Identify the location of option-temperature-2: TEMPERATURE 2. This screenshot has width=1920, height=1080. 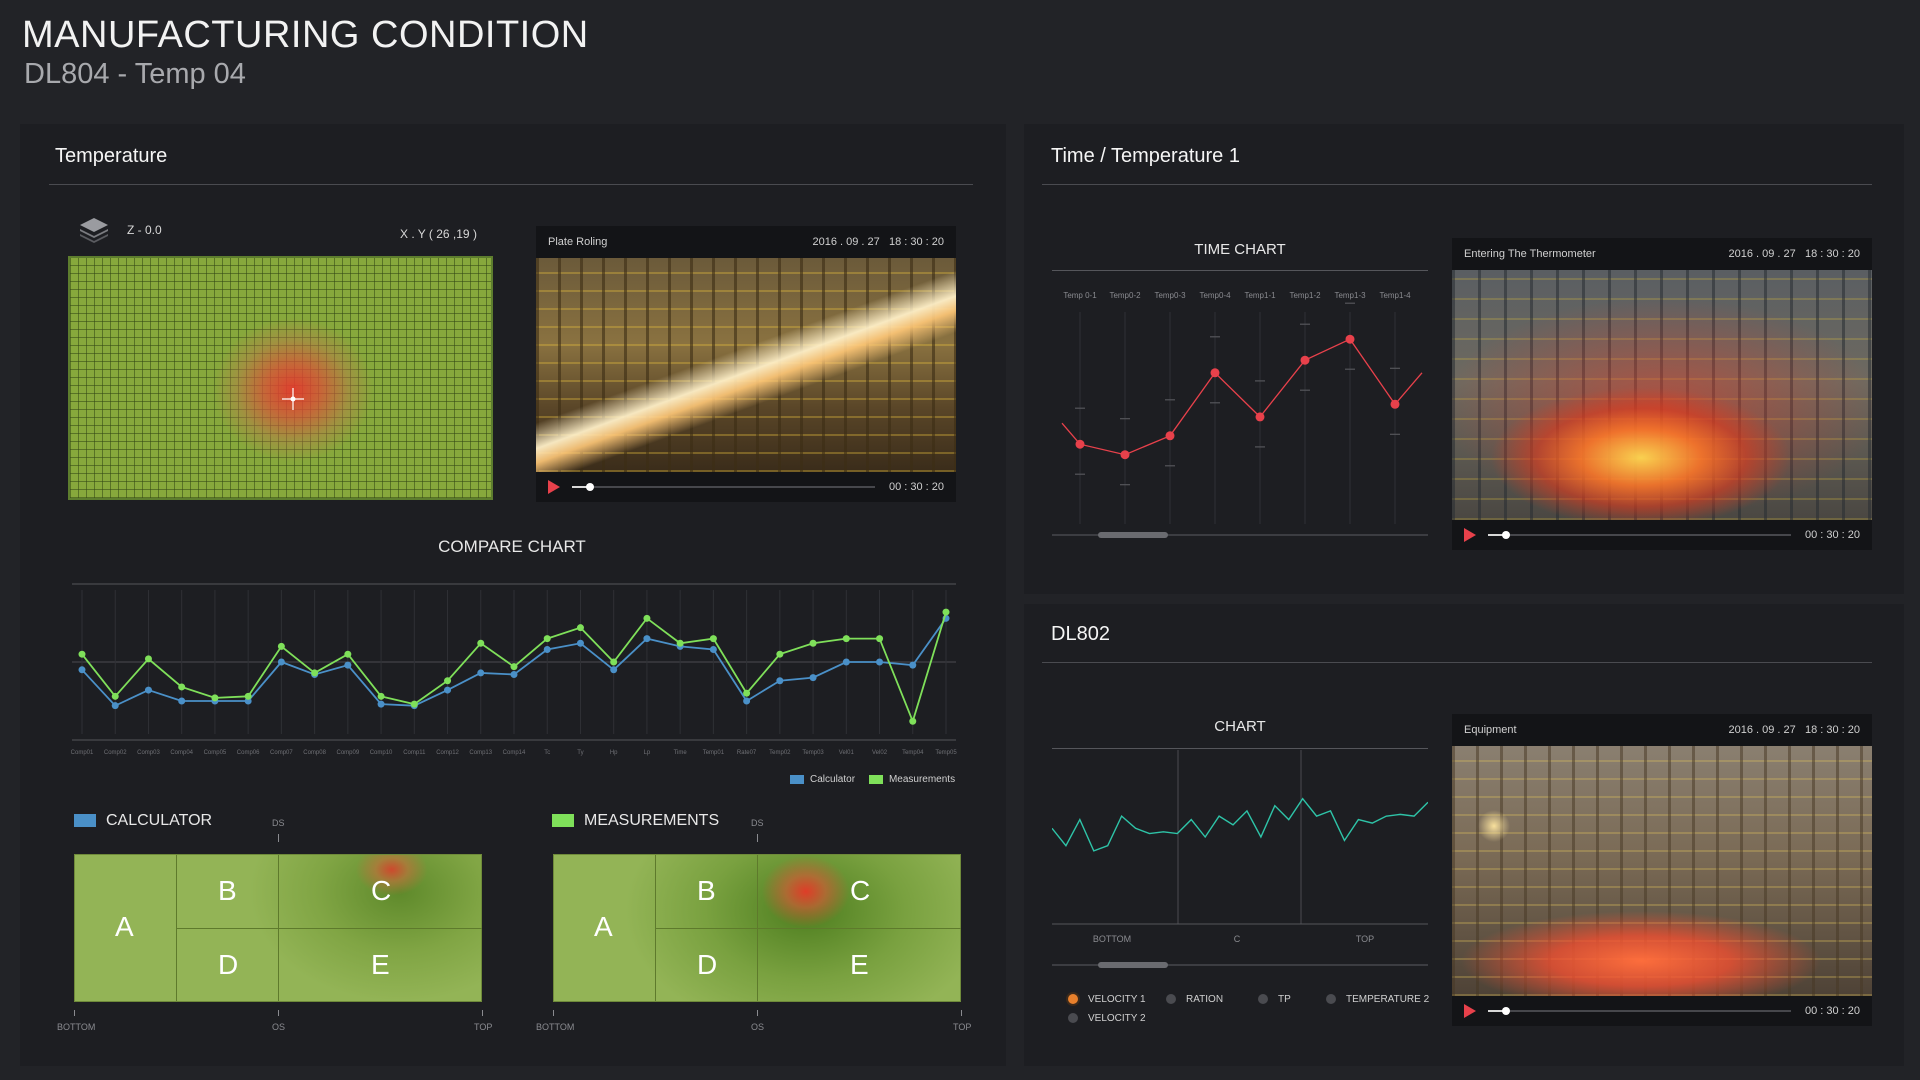
(1377, 999).